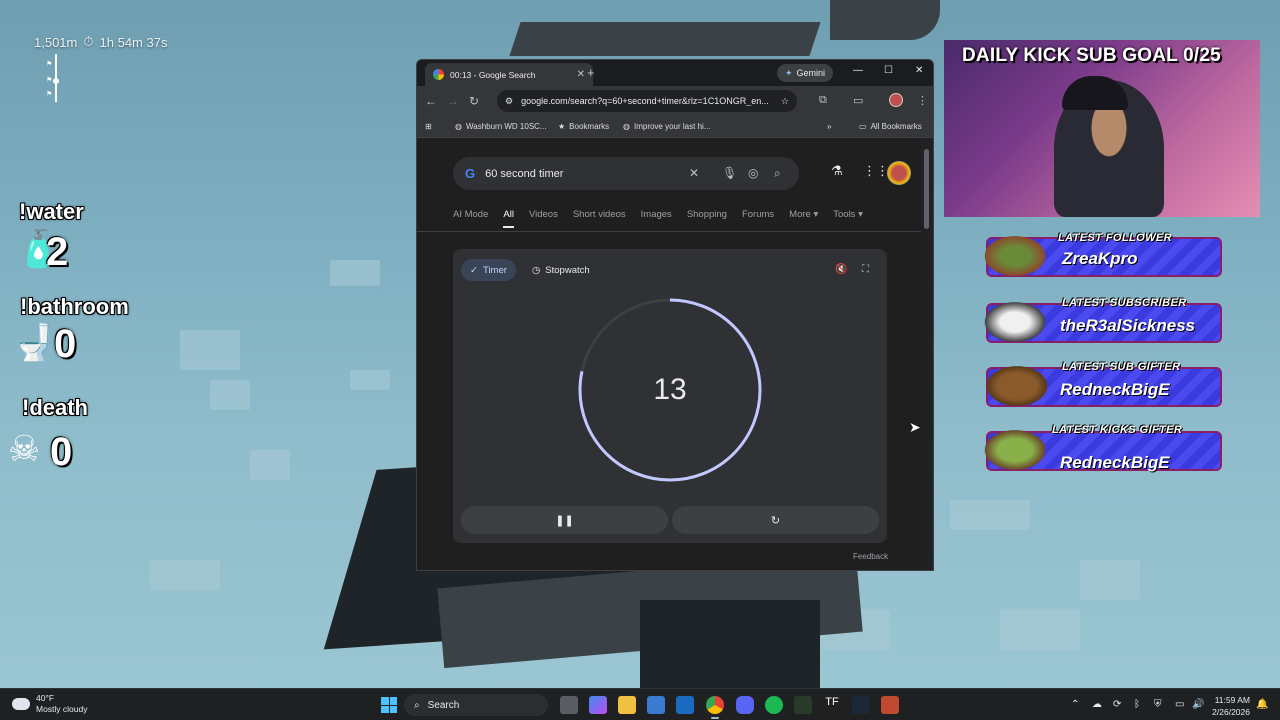 The width and height of the screenshot is (1280, 720). I want to click on start-button, so click(389, 705).